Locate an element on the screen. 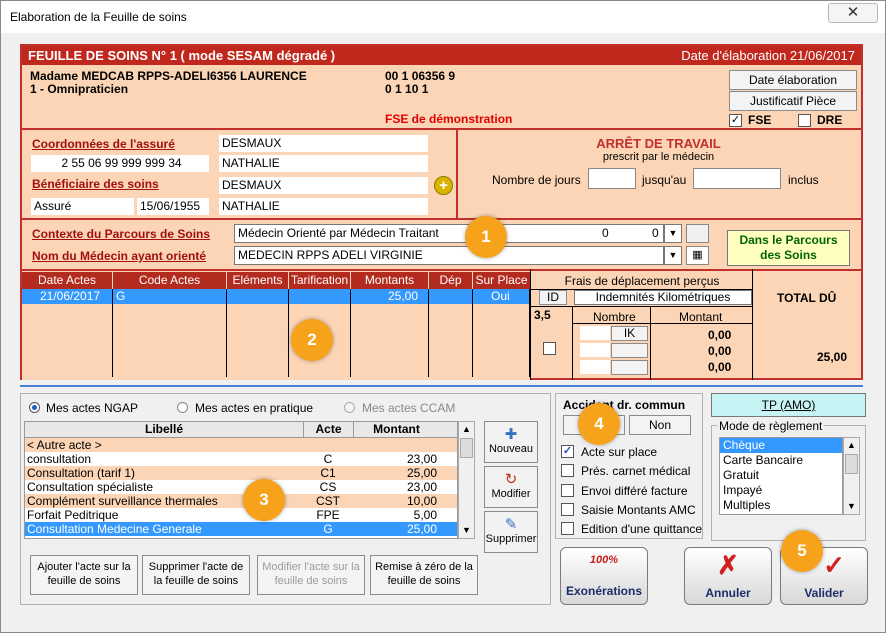 Image resolution: width=886 pixels, height=633 pixels. ngap-cell-mt: 25,00 is located at coordinates (421, 529).